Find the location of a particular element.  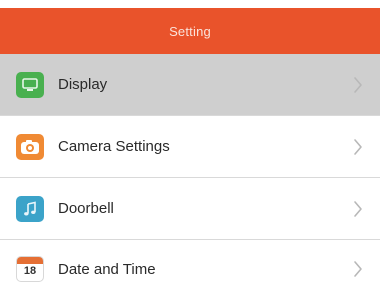

music-note-icon is located at coordinates (30, 208).